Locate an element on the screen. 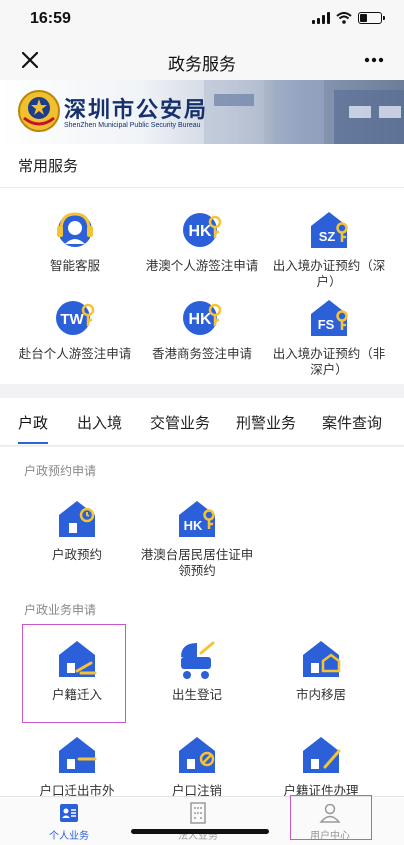  fsr-house-icon: FS is located at coordinates (329, 318).